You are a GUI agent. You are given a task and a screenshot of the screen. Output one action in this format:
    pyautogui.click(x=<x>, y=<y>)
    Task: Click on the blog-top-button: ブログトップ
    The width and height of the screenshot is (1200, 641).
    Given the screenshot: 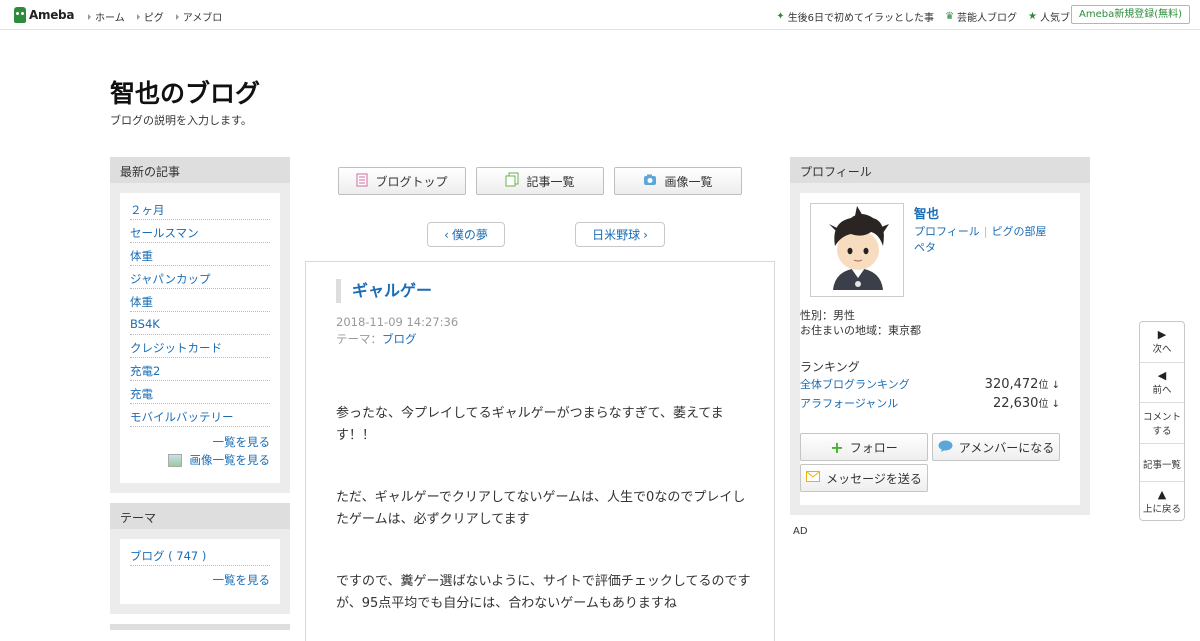 What is the action you would take?
    pyautogui.click(x=402, y=181)
    